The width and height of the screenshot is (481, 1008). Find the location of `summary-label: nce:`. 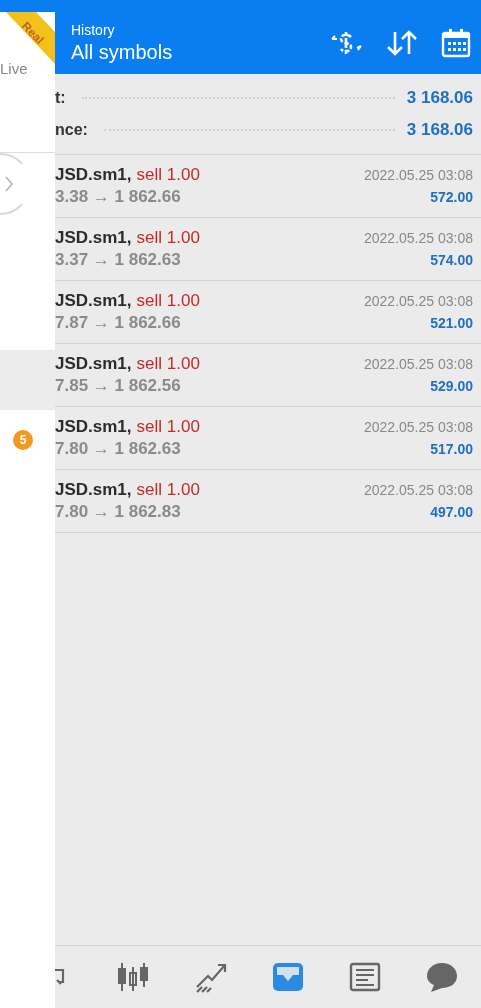

summary-label: nce: is located at coordinates (71, 130).